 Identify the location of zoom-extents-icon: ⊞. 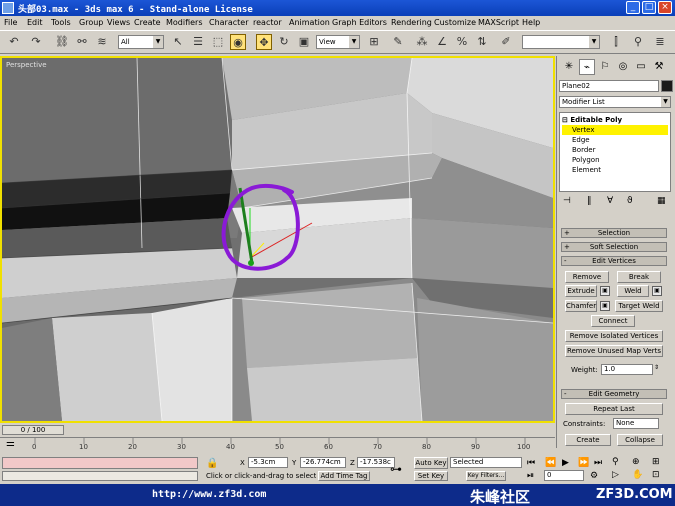
(656, 462).